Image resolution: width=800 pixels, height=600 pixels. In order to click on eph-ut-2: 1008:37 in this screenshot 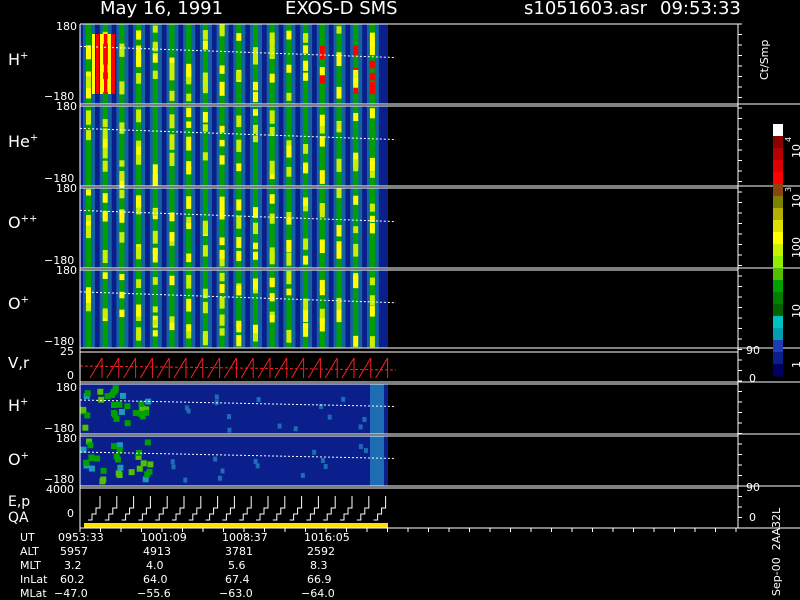, I will do `click(245, 537)`.